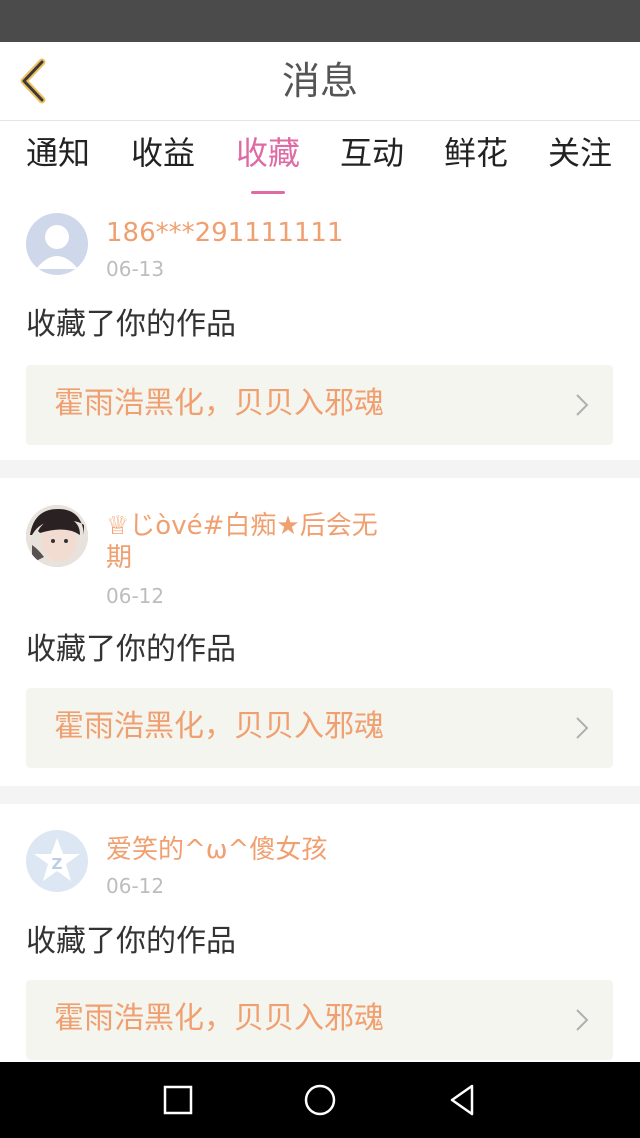 The image size is (640, 1138). What do you see at coordinates (320, 21) in the screenshot?
I see `status-bar` at bounding box center [320, 21].